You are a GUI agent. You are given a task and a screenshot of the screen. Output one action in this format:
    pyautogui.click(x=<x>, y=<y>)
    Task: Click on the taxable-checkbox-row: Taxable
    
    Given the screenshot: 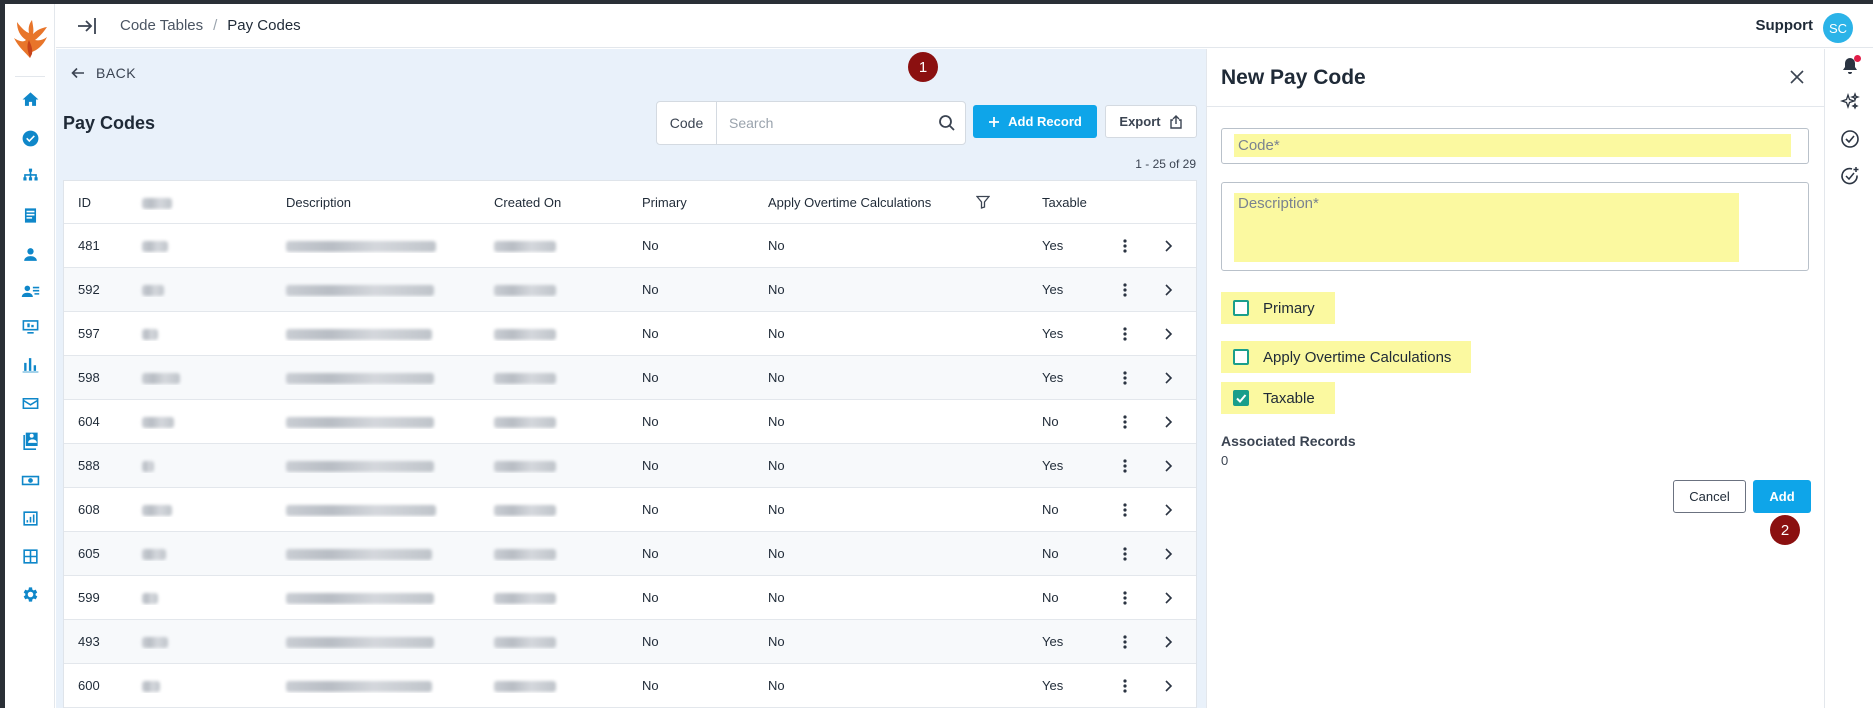 What is the action you would take?
    pyautogui.click(x=1278, y=398)
    